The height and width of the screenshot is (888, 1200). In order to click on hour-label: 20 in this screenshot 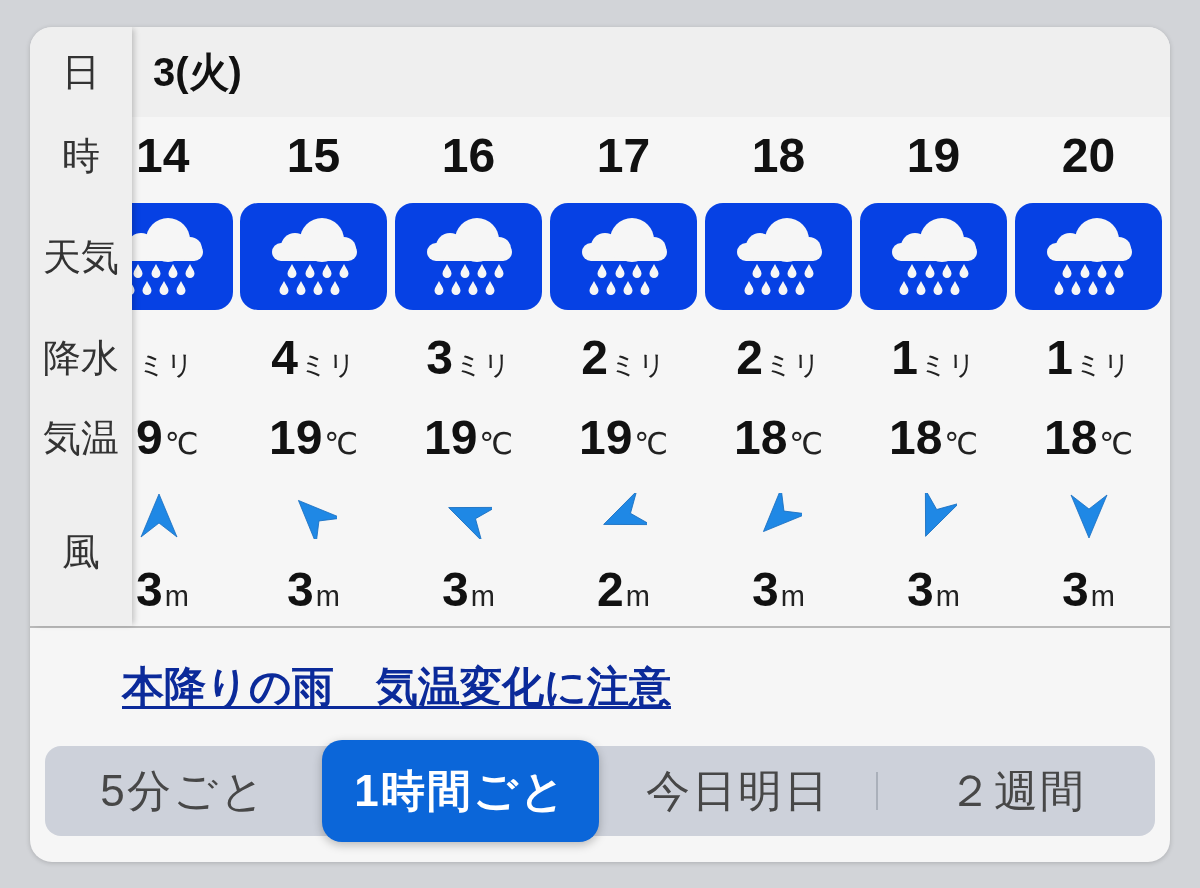, I will do `click(1088, 156)`.